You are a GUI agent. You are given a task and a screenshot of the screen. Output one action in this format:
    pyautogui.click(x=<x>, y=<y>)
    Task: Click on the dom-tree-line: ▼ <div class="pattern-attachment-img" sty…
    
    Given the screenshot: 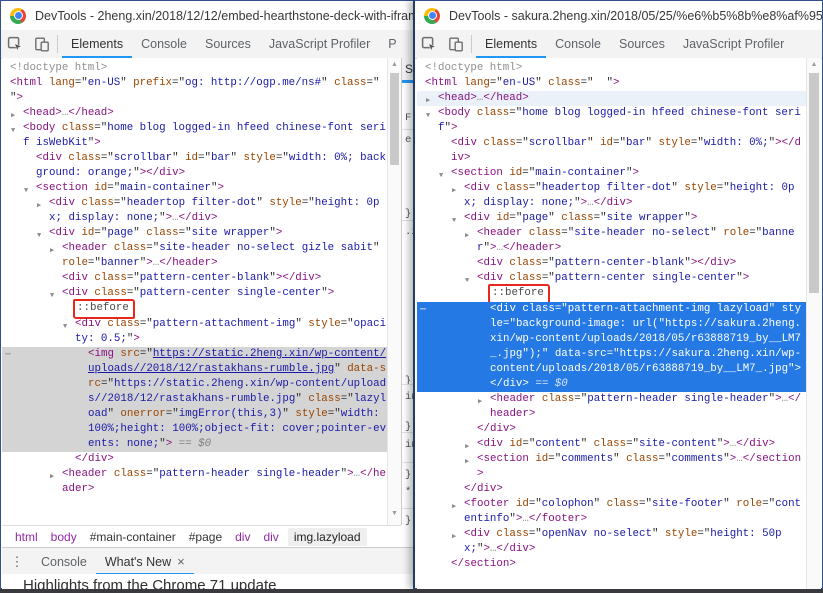 What is the action you would take?
    pyautogui.click(x=194, y=332)
    